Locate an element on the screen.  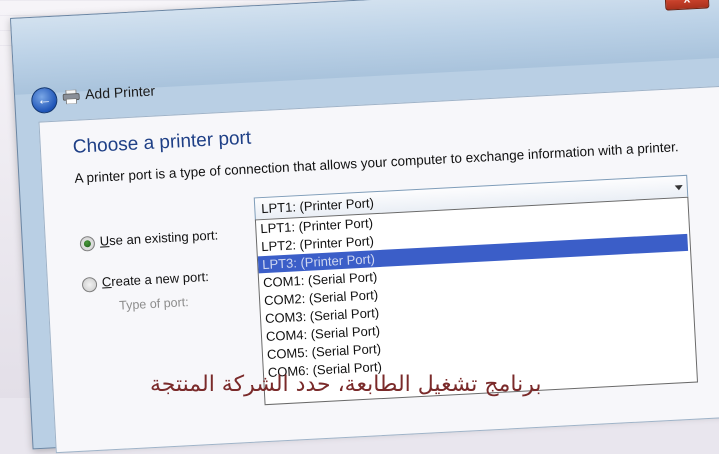
create-new-port-radio is located at coordinates (89, 284).